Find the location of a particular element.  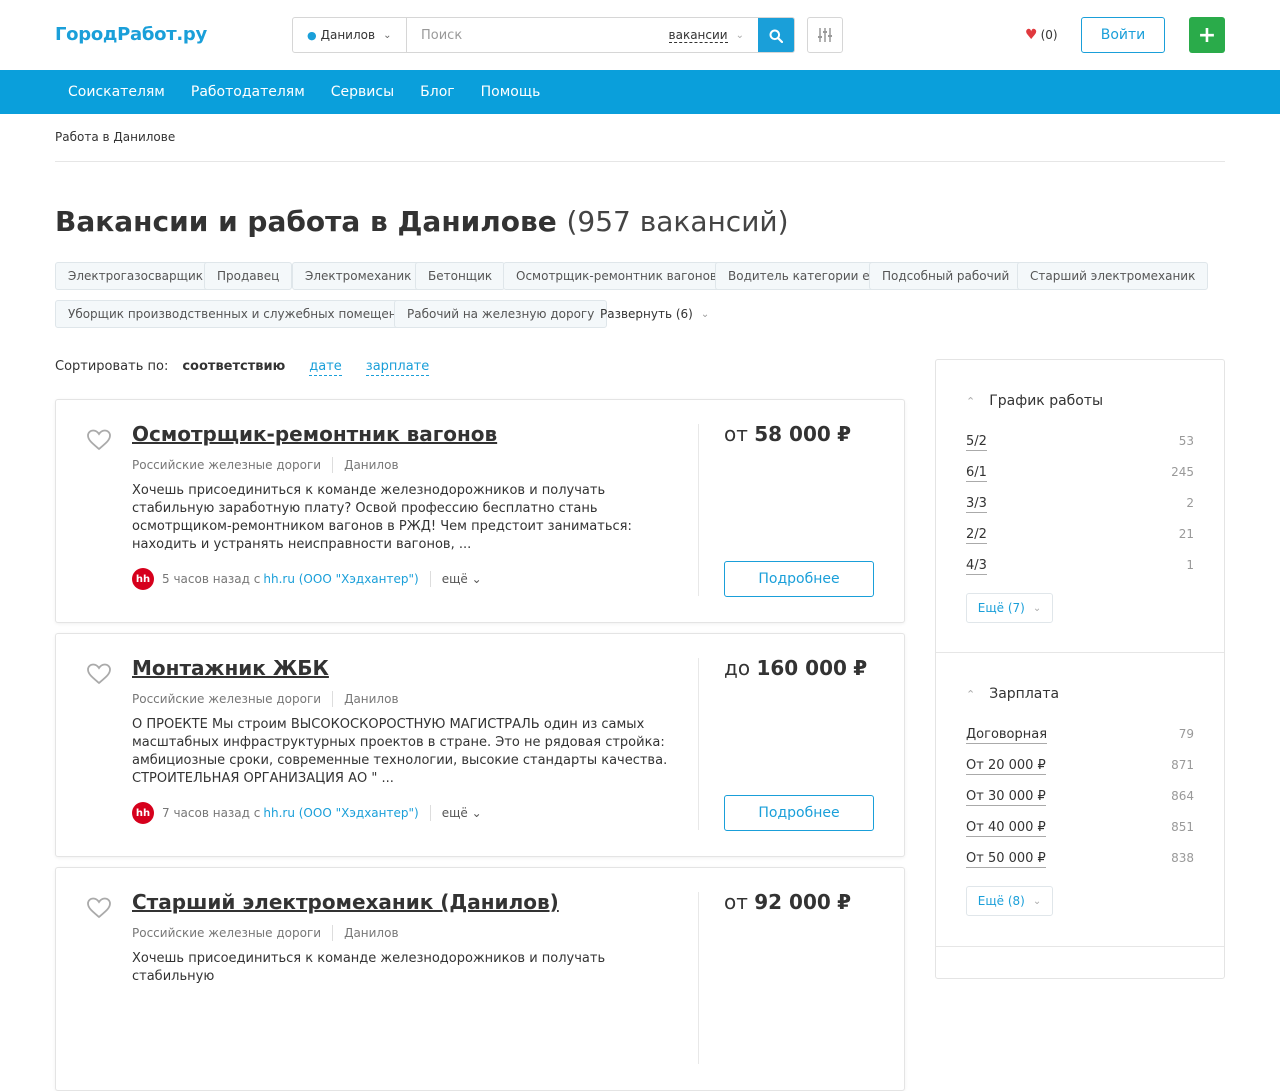

filter-option: От 50 000 ₽ 838 is located at coordinates (1080, 859).